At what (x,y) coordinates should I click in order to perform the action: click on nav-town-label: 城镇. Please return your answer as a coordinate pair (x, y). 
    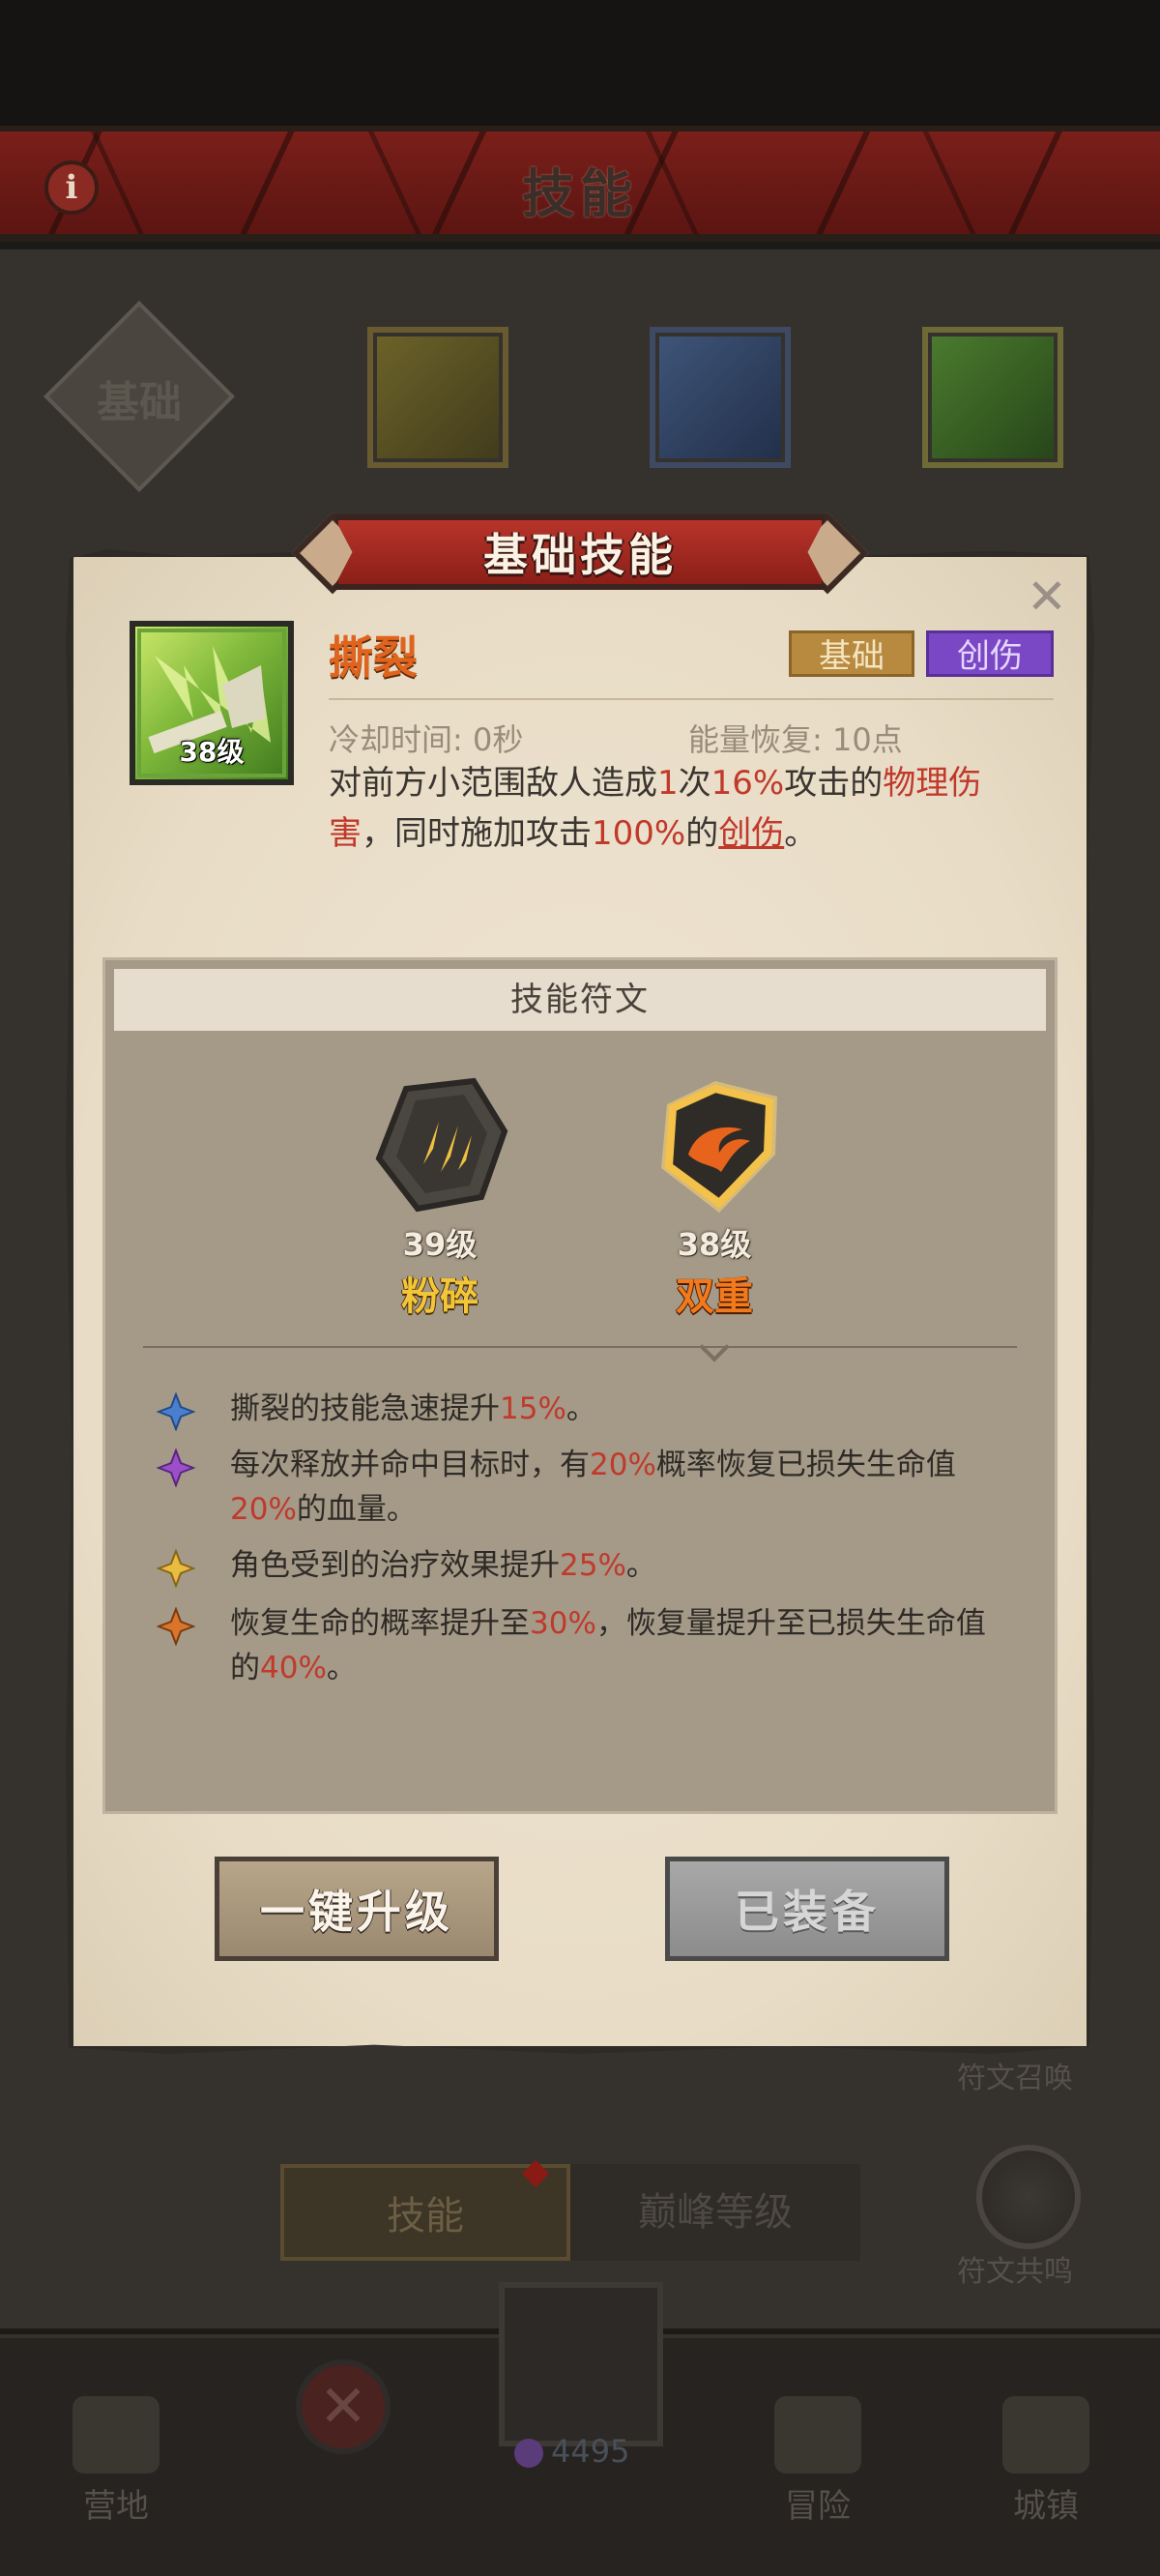
    Looking at the image, I should click on (1046, 2506).